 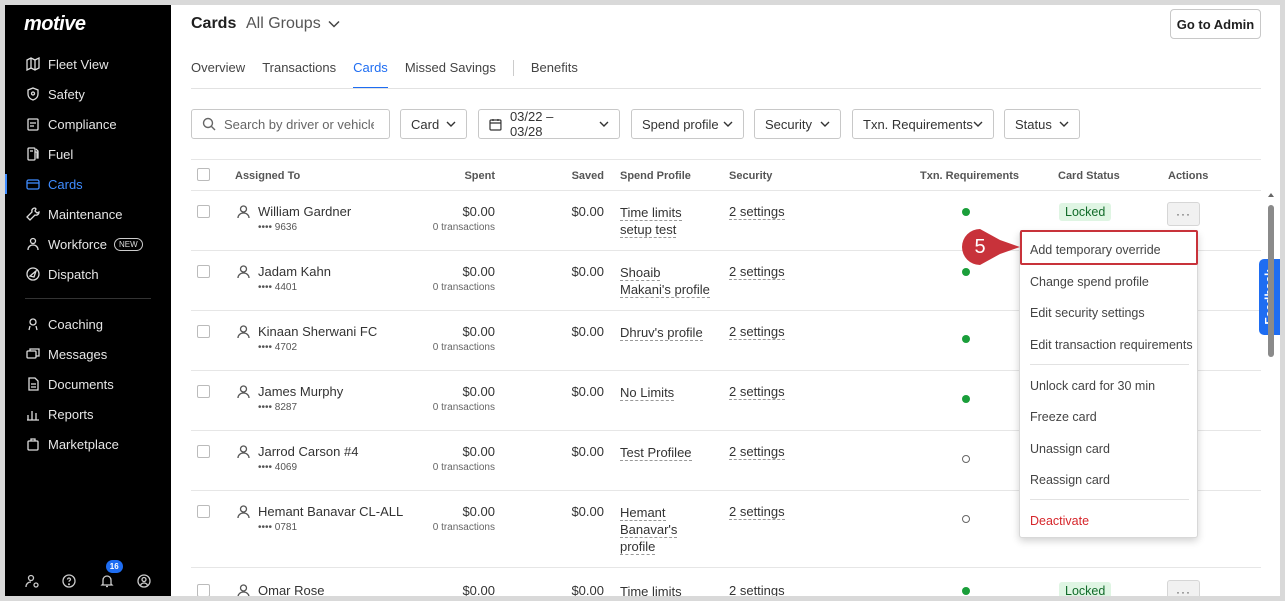 What do you see at coordinates (1033, 124) in the screenshot?
I see `status-filter-label: Status` at bounding box center [1033, 124].